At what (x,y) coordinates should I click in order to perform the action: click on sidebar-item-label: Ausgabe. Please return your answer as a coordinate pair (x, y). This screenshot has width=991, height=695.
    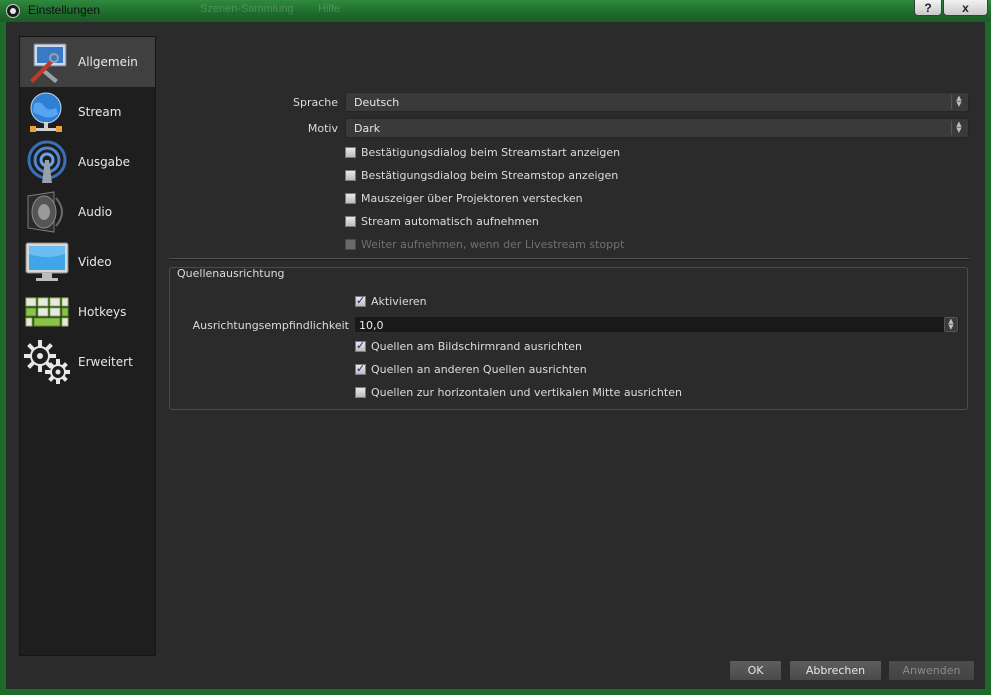
    Looking at the image, I should click on (104, 162).